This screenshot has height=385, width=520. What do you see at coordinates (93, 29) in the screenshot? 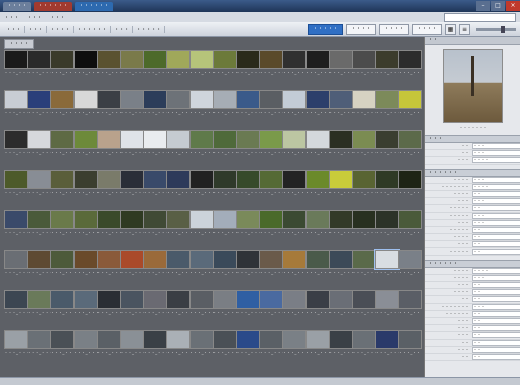
I see `breadcrumb-item: ・・・・・・` at bounding box center [93, 29].